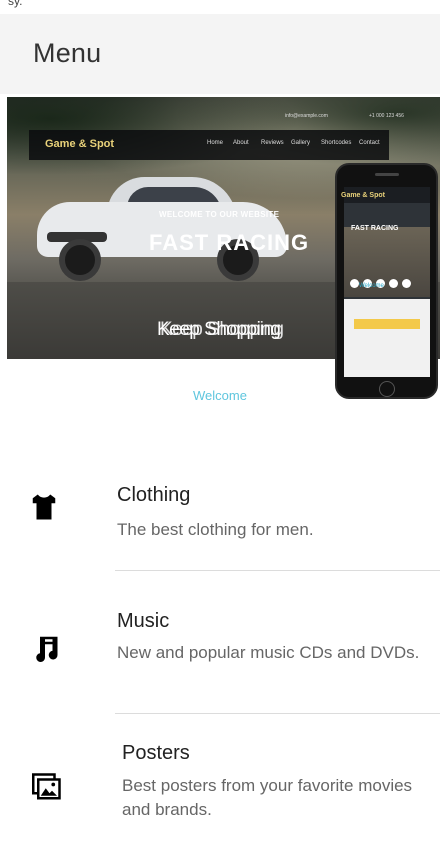 The width and height of the screenshot is (440, 844). I want to click on music-note-icon, so click(45, 648).